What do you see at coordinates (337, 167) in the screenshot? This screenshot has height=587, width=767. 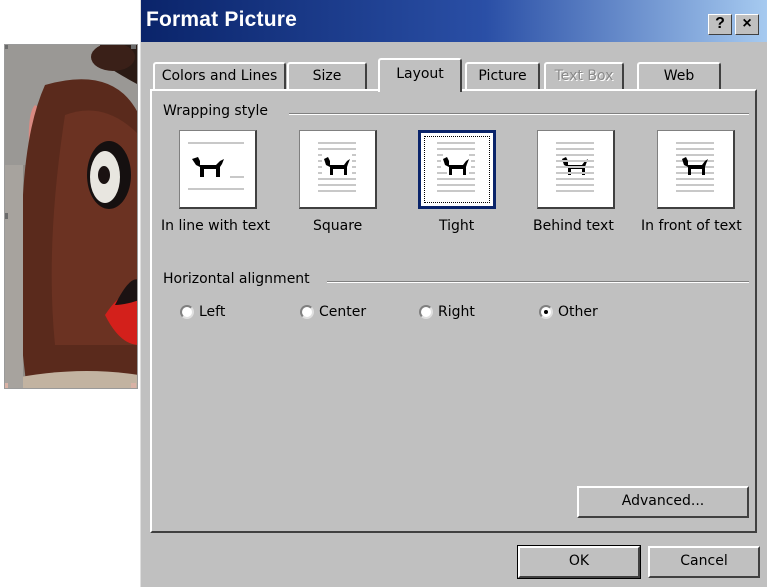 I see `square-wrap-icon` at bounding box center [337, 167].